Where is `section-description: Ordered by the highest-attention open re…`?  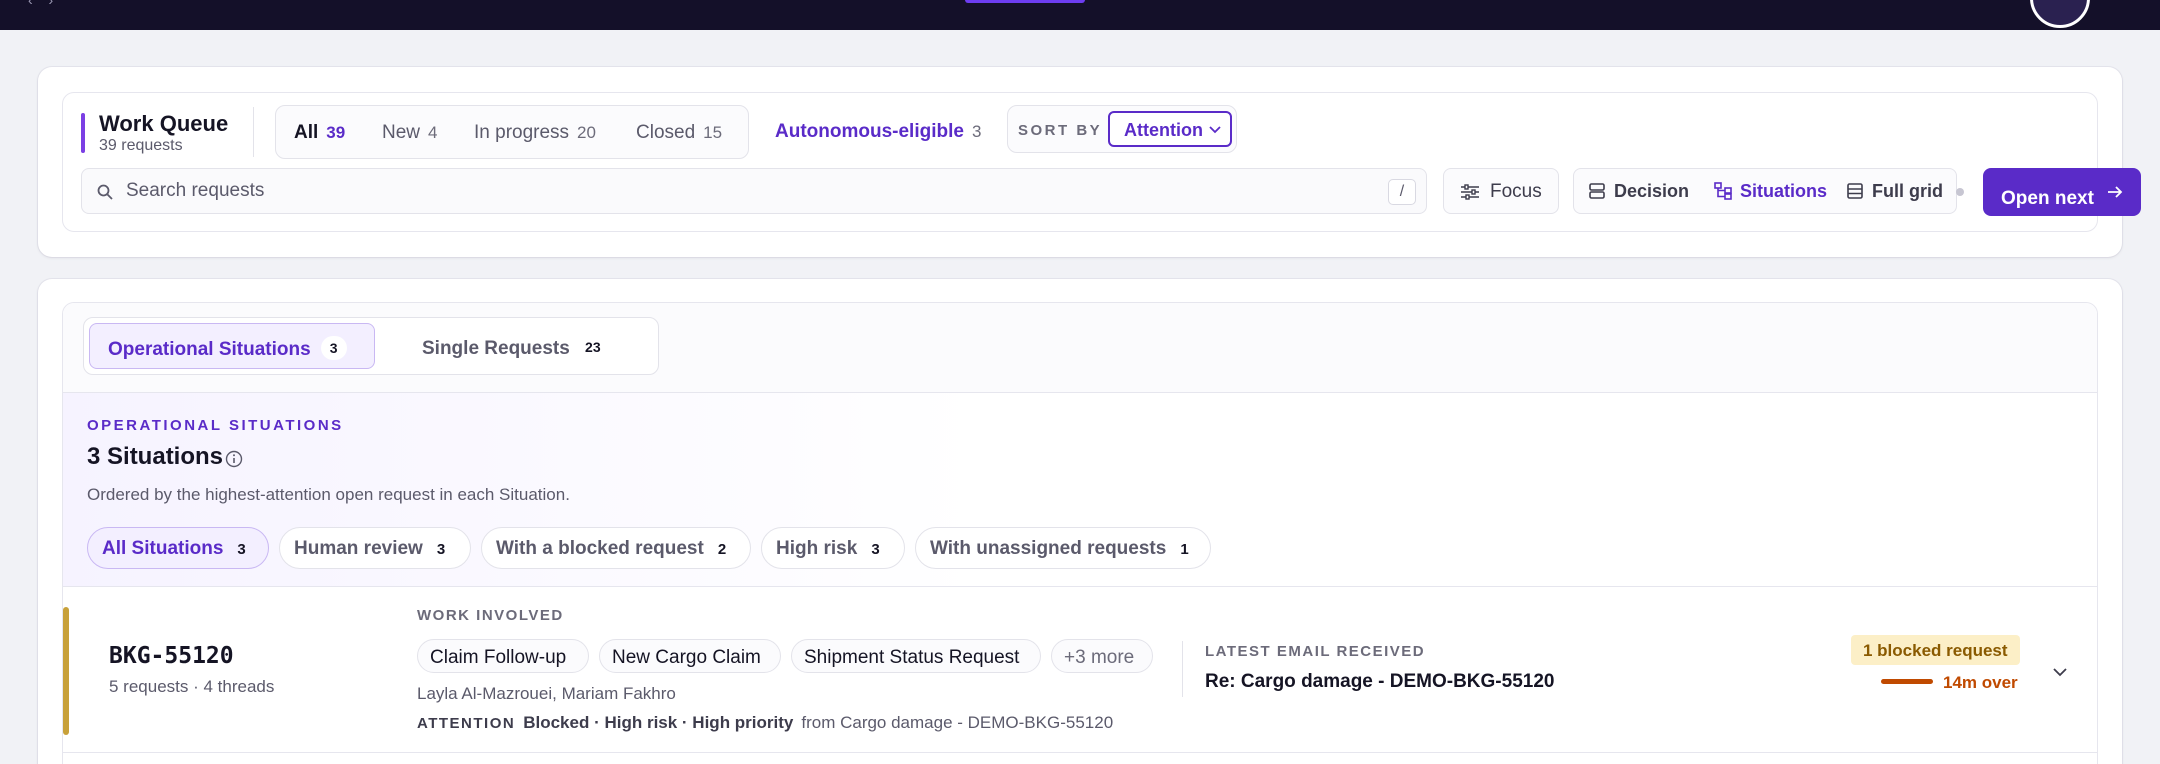
section-description: Ordered by the highest-attention open re… is located at coordinates (328, 494).